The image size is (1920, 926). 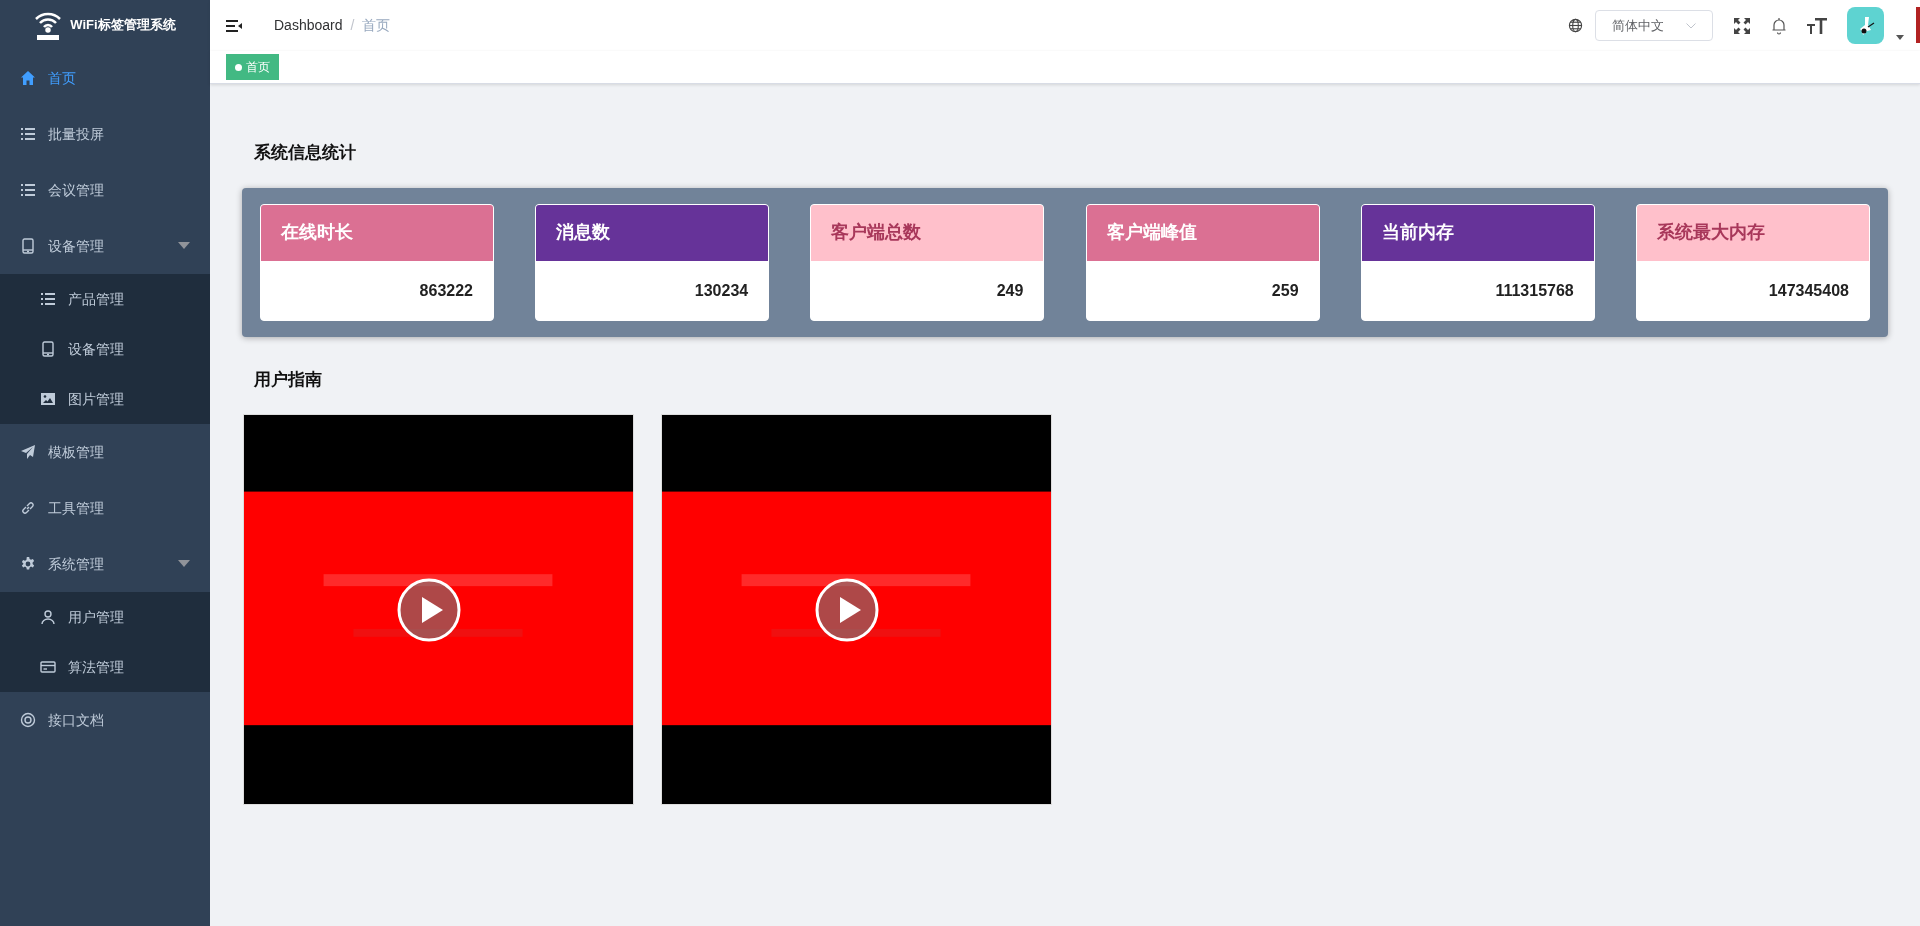 I want to click on stat-value: 259, so click(x=1285, y=290).